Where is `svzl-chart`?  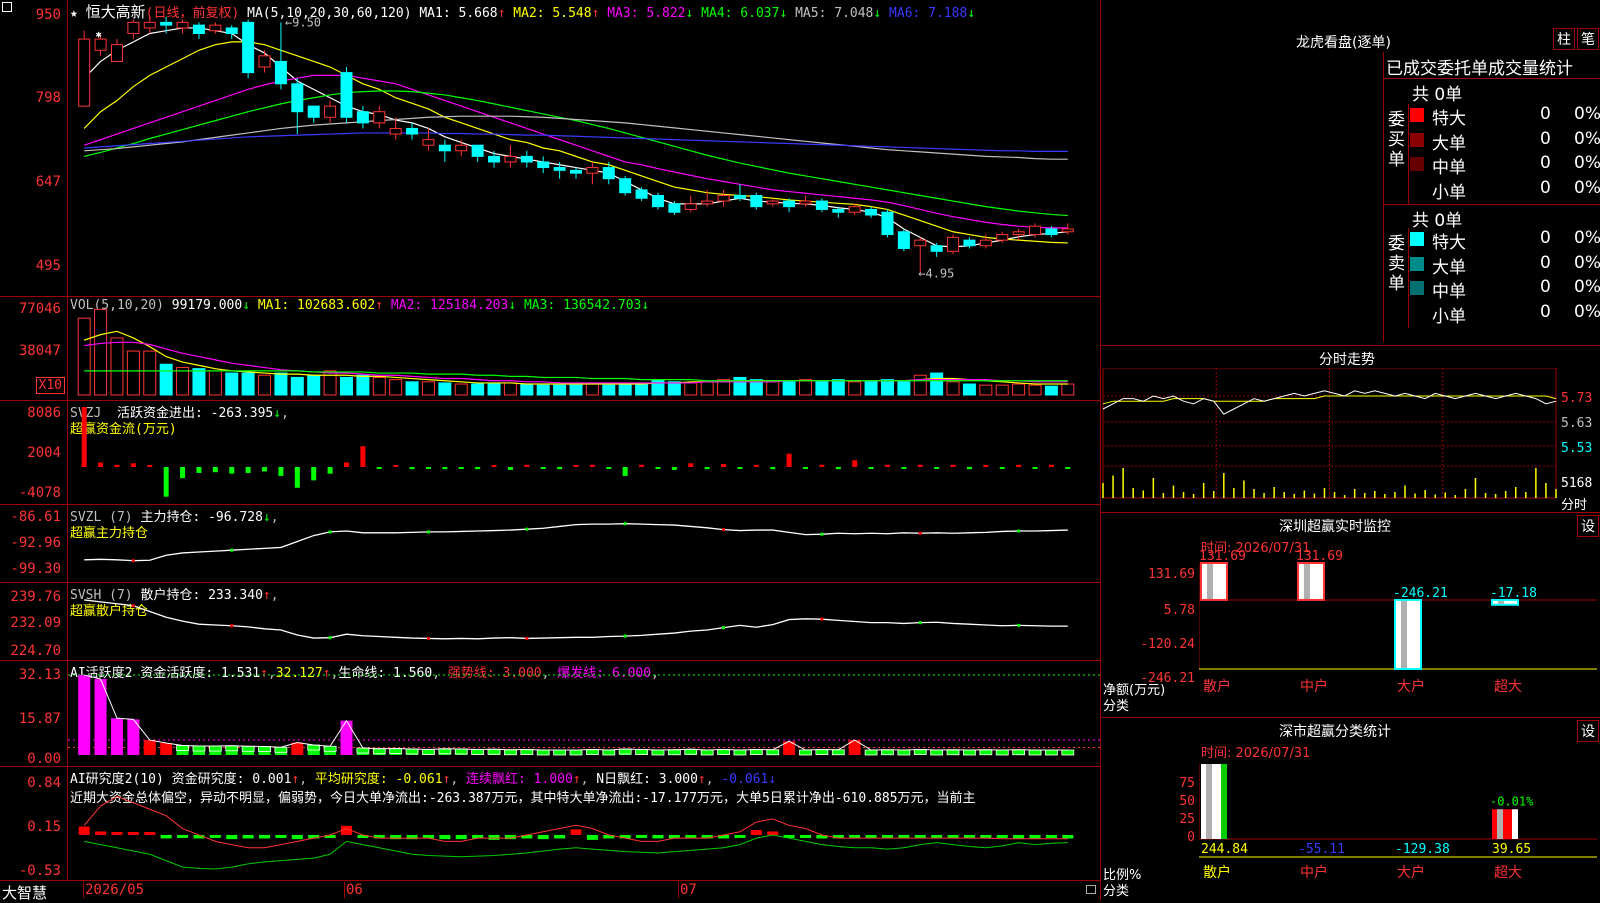 svzl-chart is located at coordinates (584, 544).